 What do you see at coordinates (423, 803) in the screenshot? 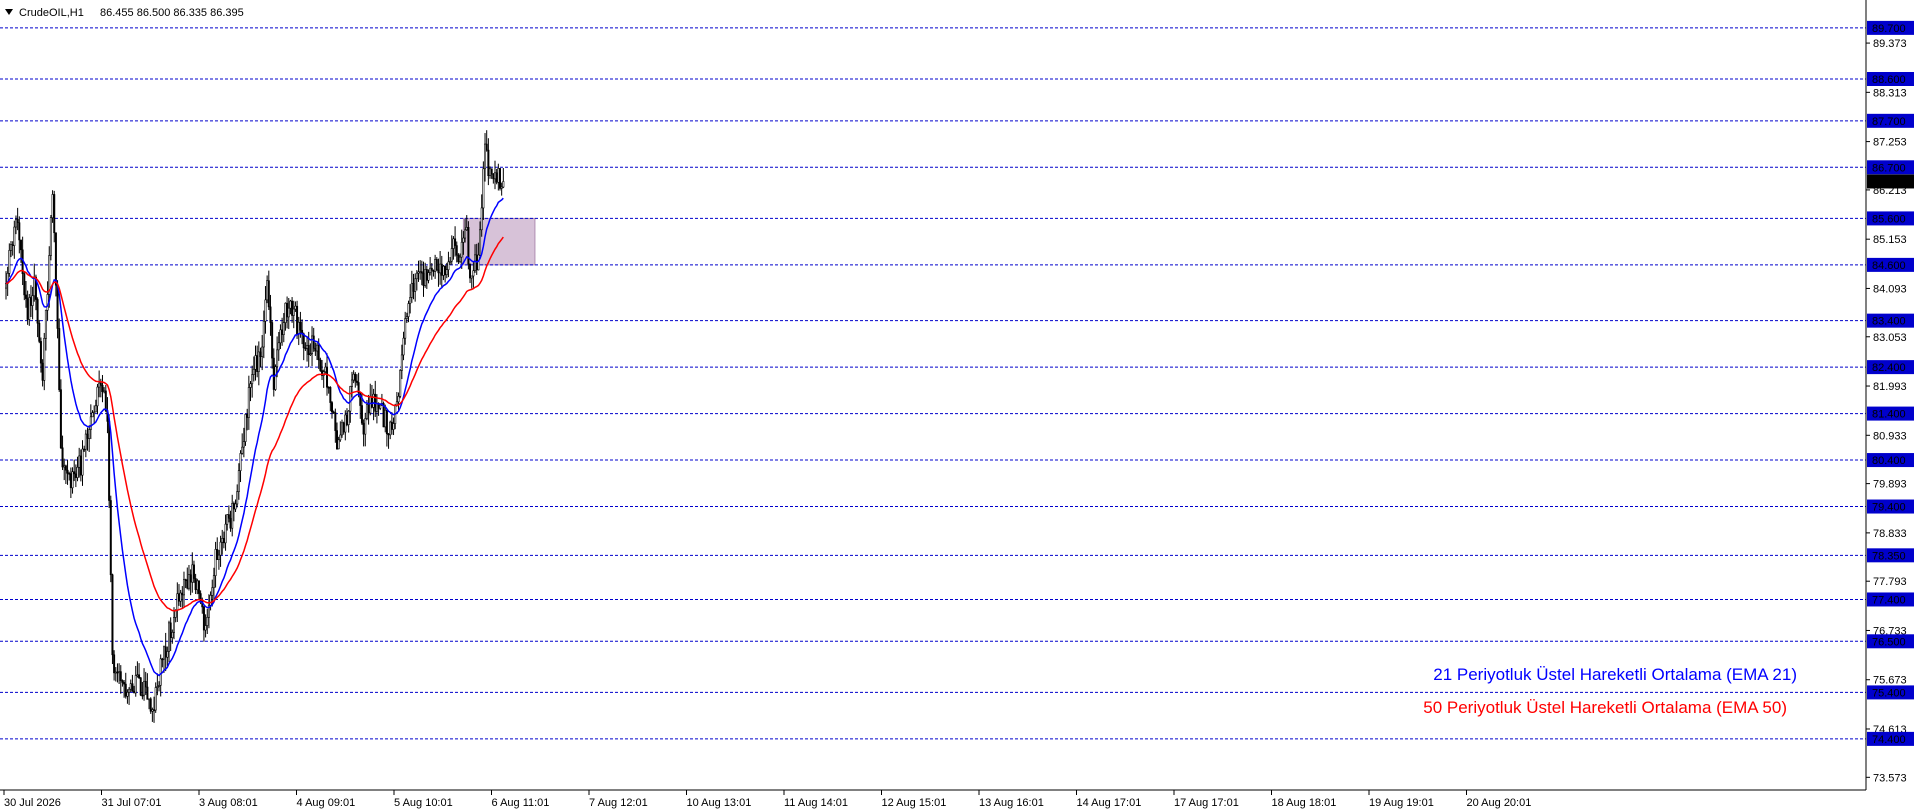
I see `x-tick-label: 5 Aug 10:01` at bounding box center [423, 803].